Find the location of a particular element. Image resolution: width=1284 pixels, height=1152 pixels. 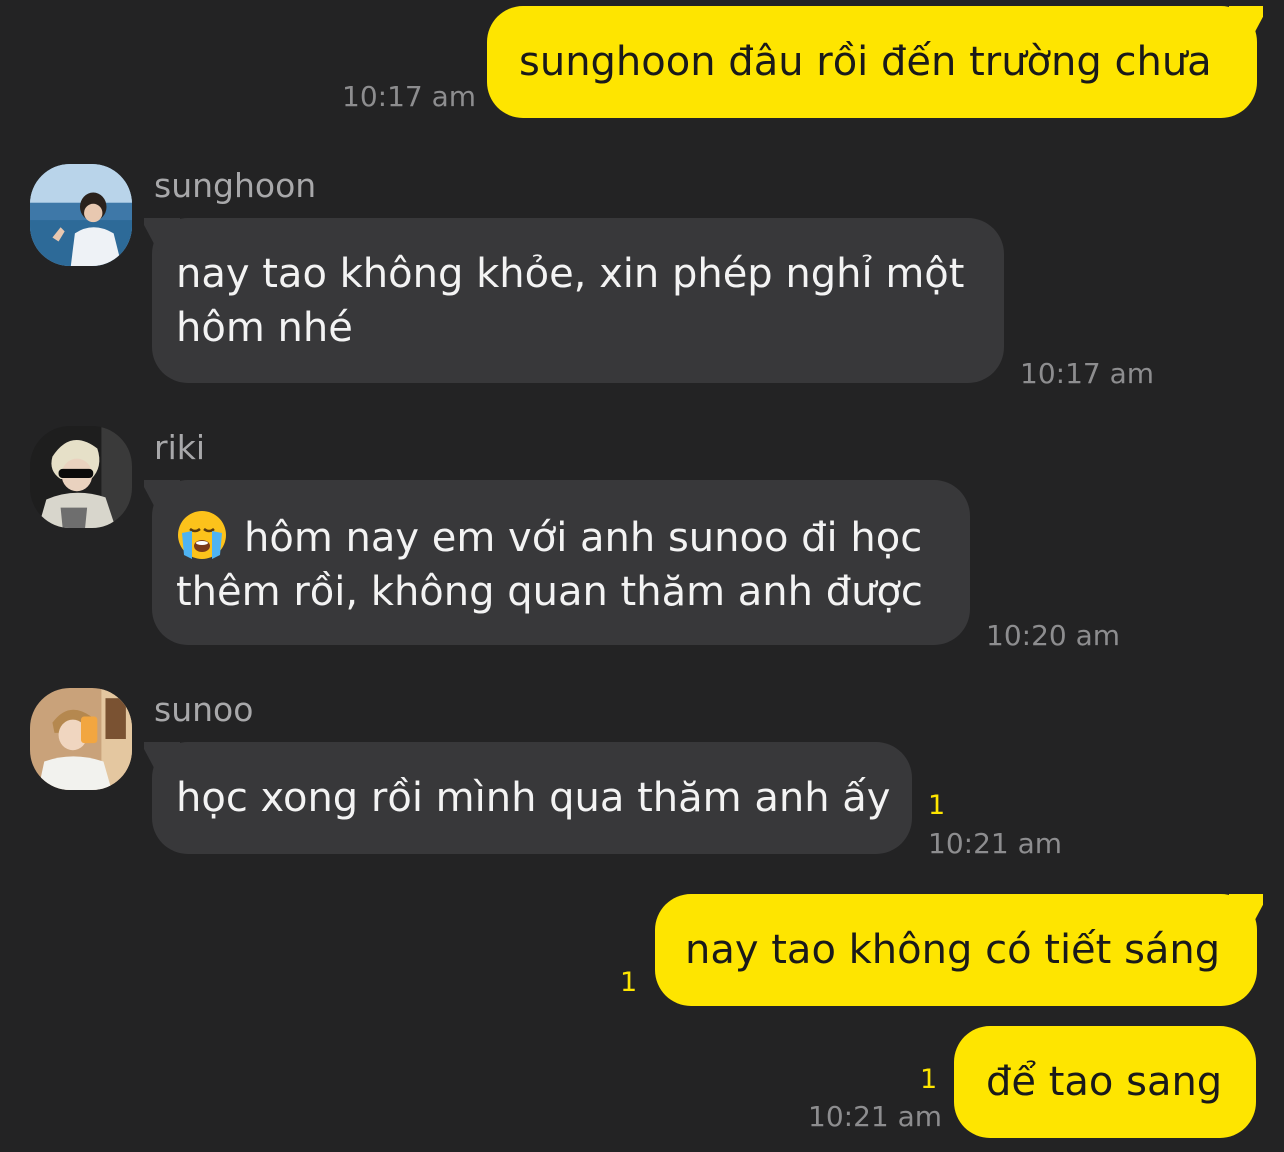

message-text: nay tao không có tiết sáng is located at coordinates (953, 950).